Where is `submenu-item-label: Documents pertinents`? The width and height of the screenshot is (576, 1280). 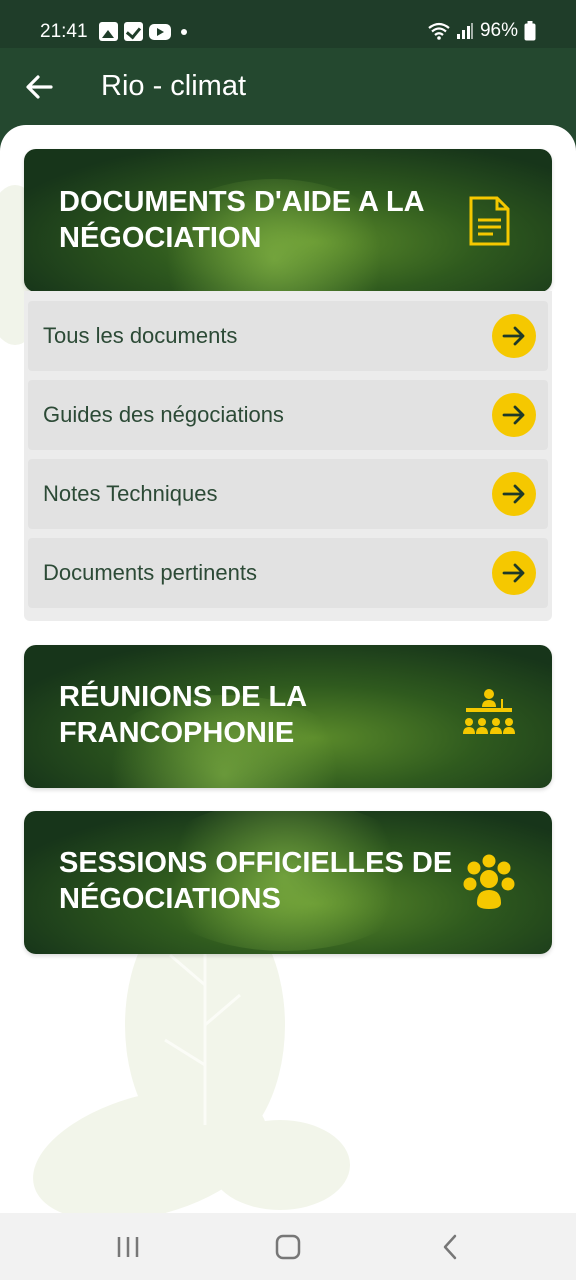
submenu-item-label: Documents pertinents is located at coordinates (150, 572).